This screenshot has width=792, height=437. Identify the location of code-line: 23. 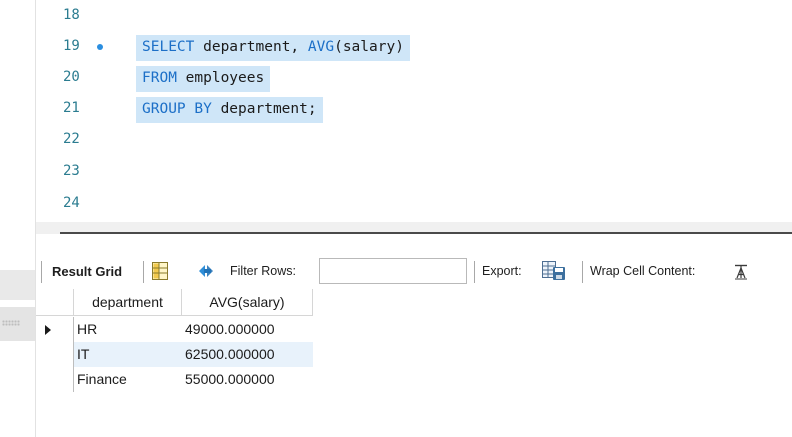
(414, 171).